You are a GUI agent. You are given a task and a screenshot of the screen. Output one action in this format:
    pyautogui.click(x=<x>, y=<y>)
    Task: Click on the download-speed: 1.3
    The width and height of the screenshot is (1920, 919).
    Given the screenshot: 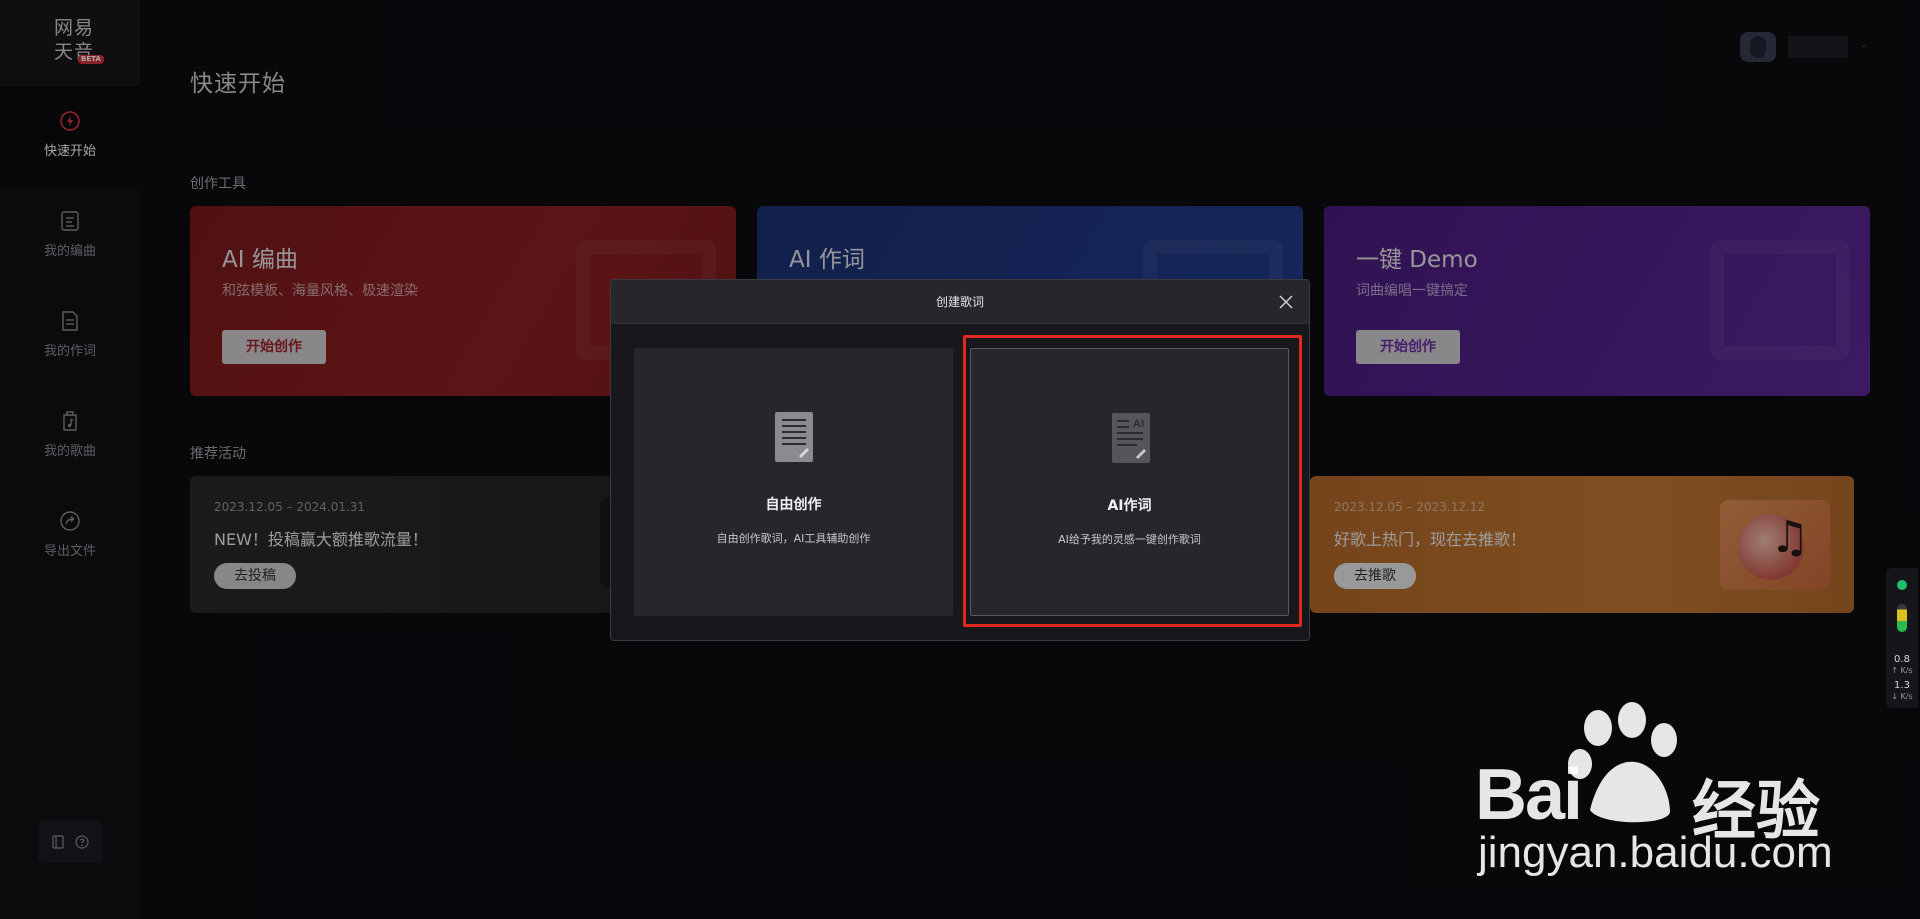 What is the action you would take?
    pyautogui.click(x=1902, y=685)
    